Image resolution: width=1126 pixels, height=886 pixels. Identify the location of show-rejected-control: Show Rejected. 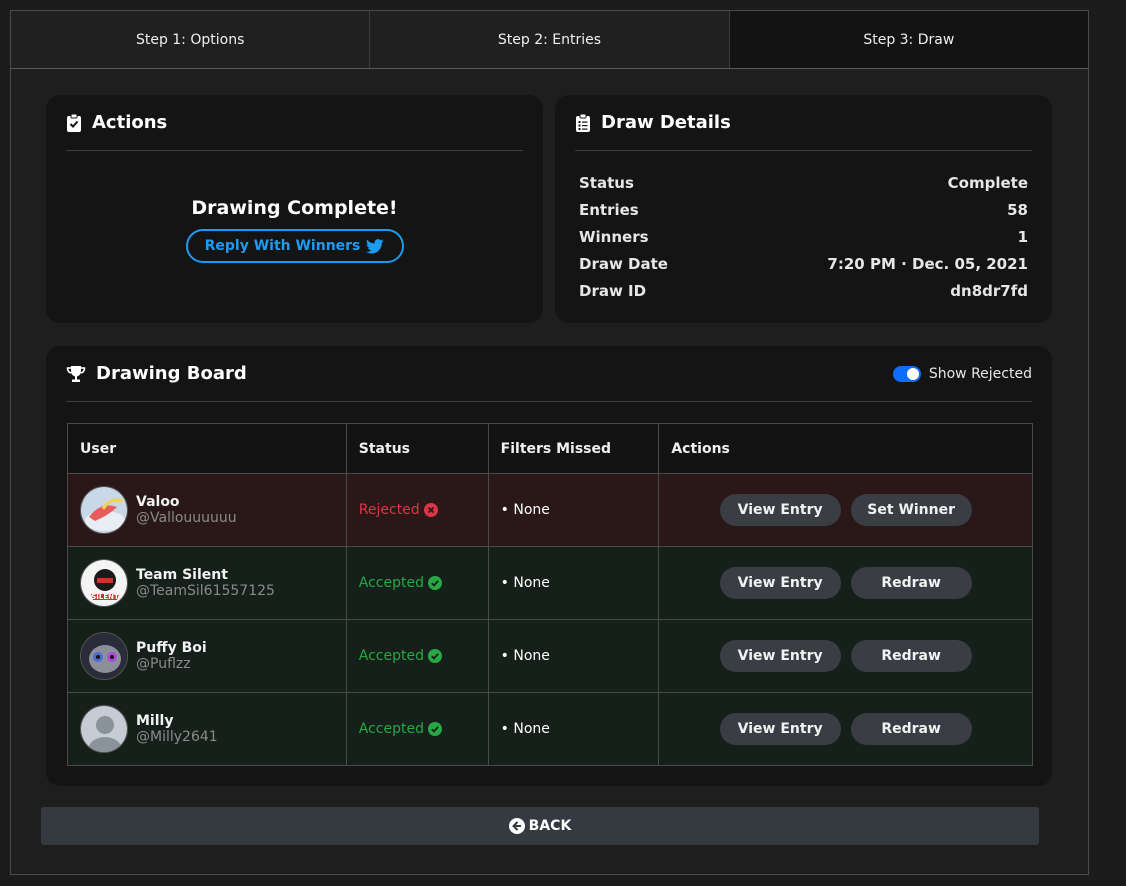
(962, 373).